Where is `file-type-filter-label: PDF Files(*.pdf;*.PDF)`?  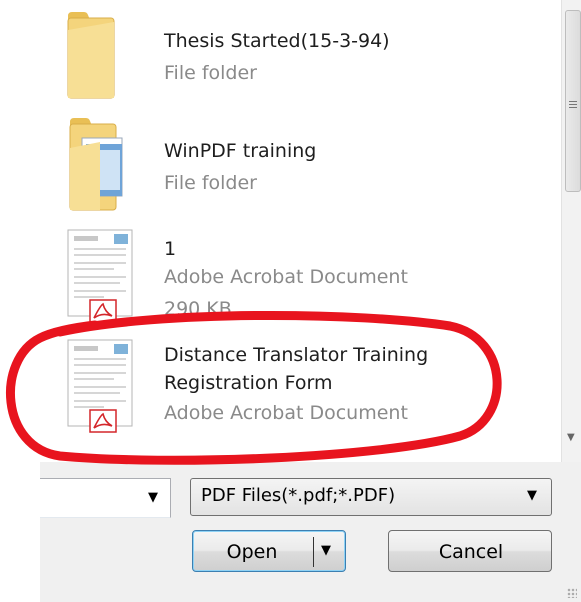 file-type-filter-label: PDF Files(*.pdf;*.PDF) is located at coordinates (298, 495).